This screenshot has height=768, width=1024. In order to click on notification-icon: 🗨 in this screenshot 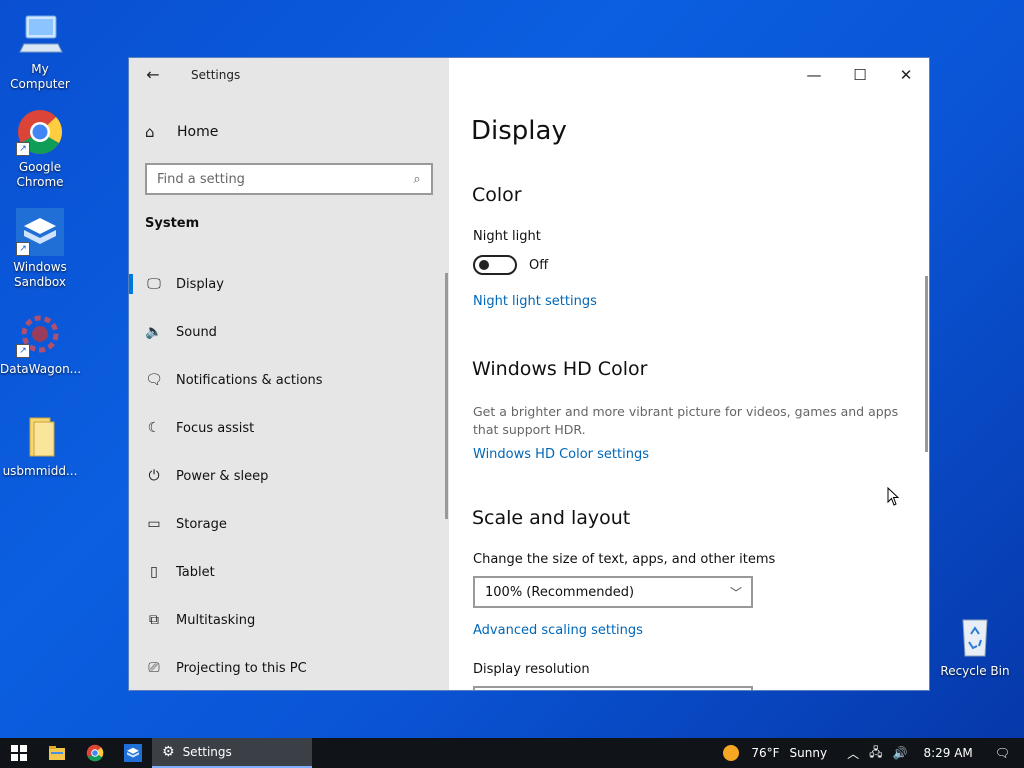, I will do `click(154, 380)`.